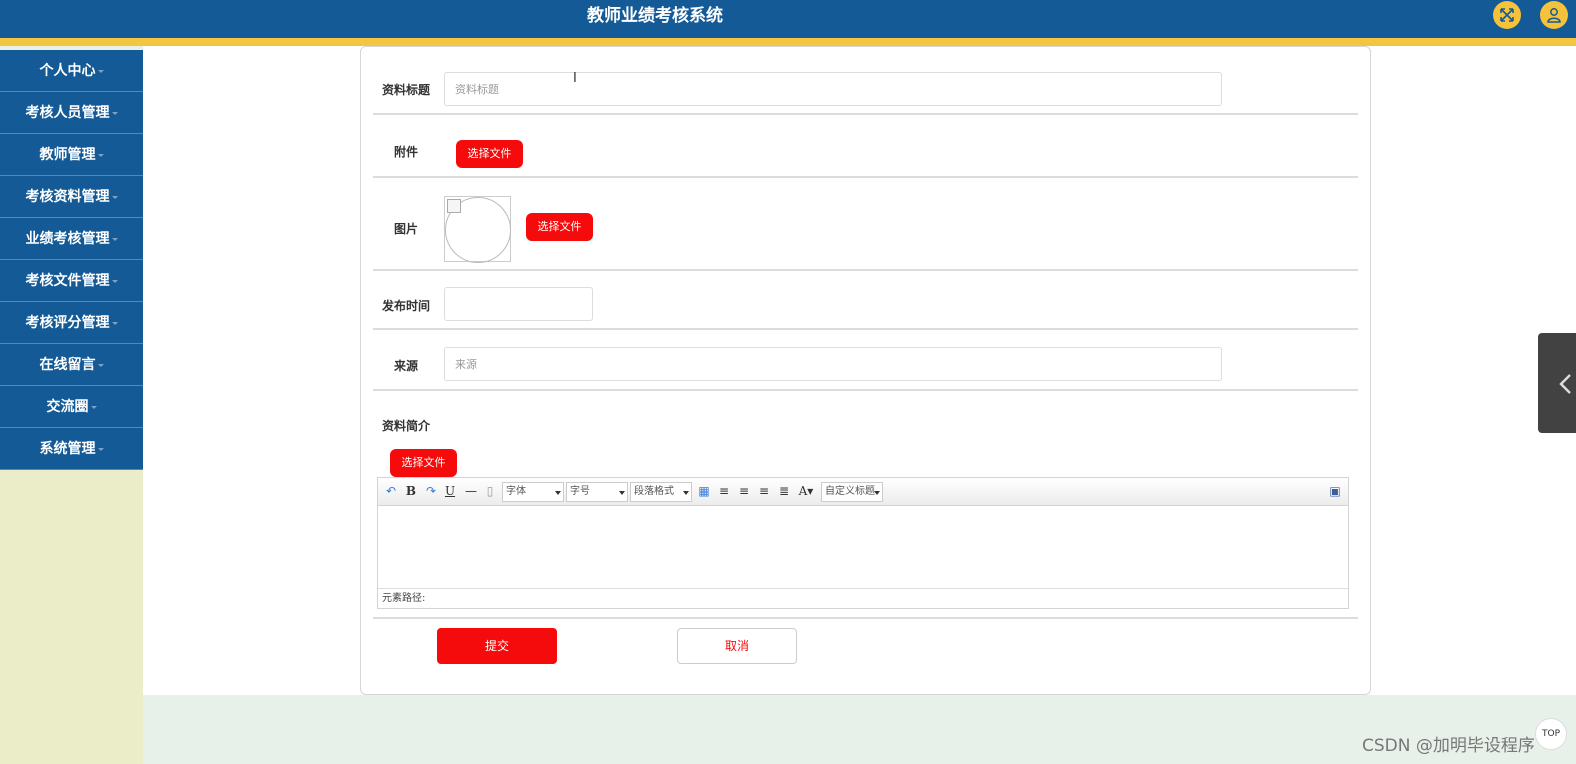  I want to click on attachment-choose-file-button: 选择文件, so click(489, 154).